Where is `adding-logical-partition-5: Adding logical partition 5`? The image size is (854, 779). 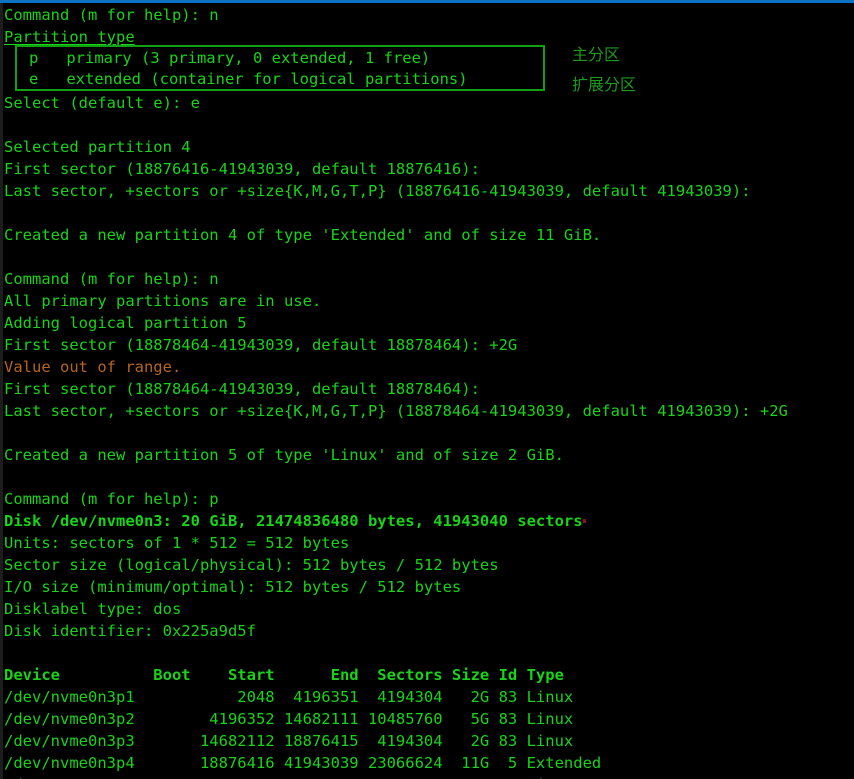
adding-logical-partition-5: Adding logical partition 5 is located at coordinates (125, 323).